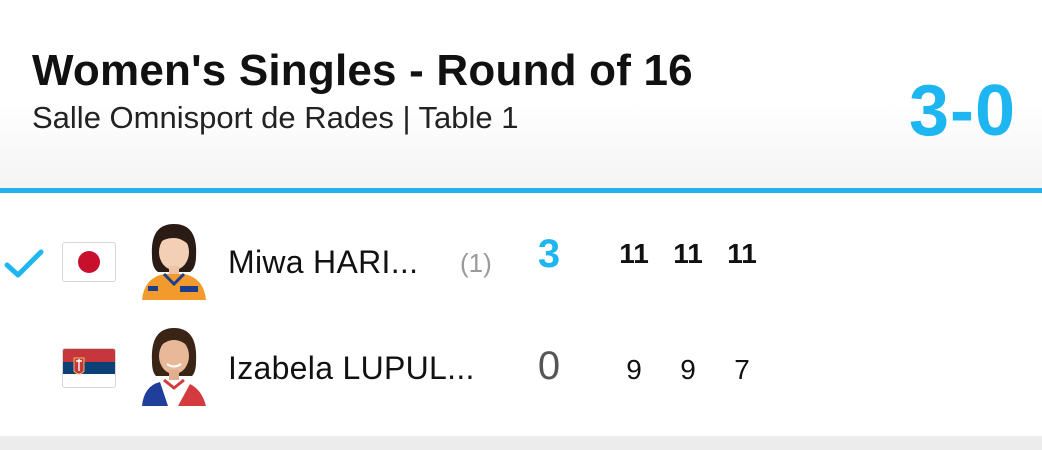  What do you see at coordinates (688, 369) in the screenshot?
I see `set-score-2: 9` at bounding box center [688, 369].